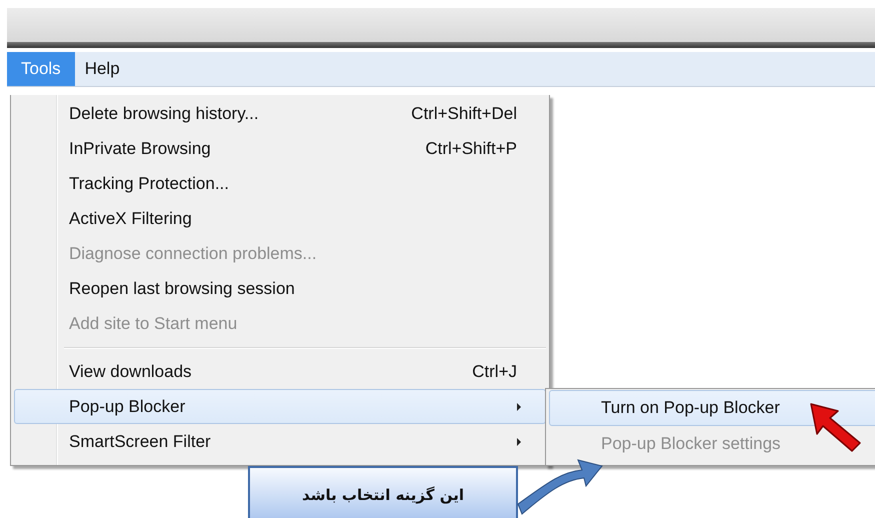 The height and width of the screenshot is (518, 875). I want to click on menu-item: View downloads Ctrl+J, so click(280, 371).